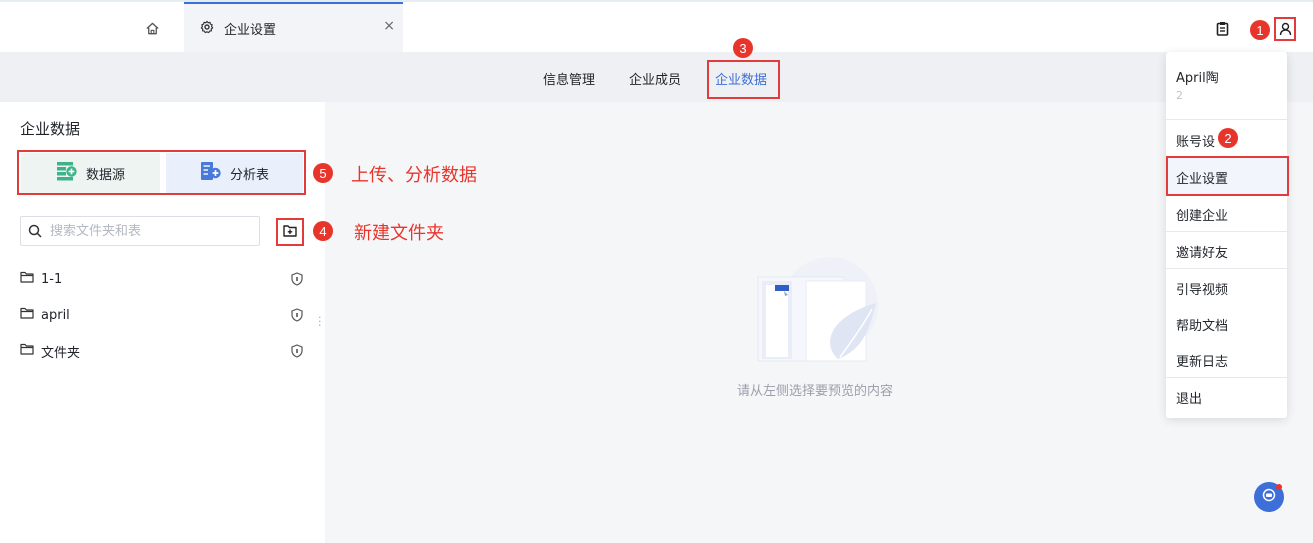 The image size is (1313, 543). What do you see at coordinates (656, 26) in the screenshot?
I see `top-bar: 企业设置 ×` at bounding box center [656, 26].